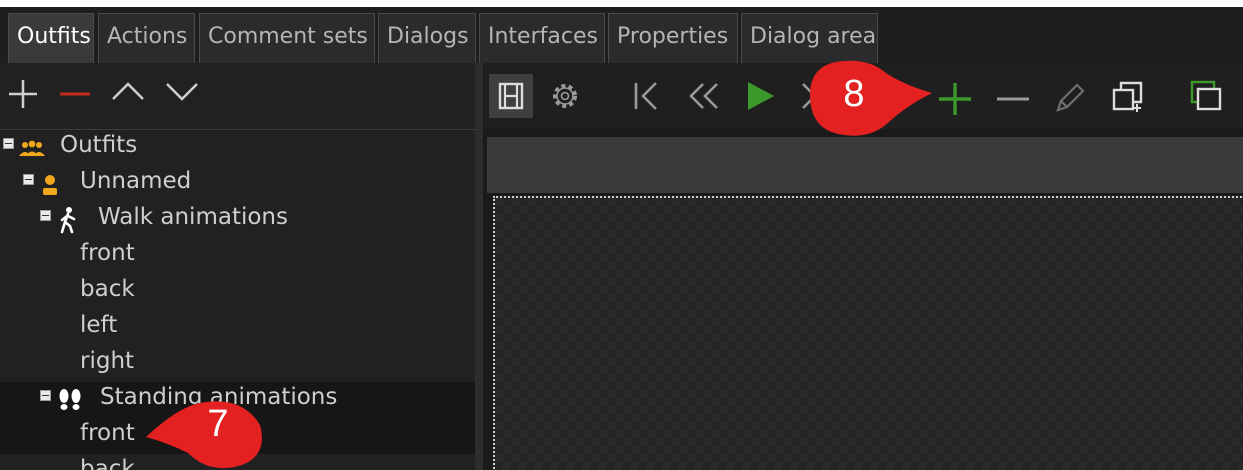  I want to click on rewind-icon, so click(704, 96).